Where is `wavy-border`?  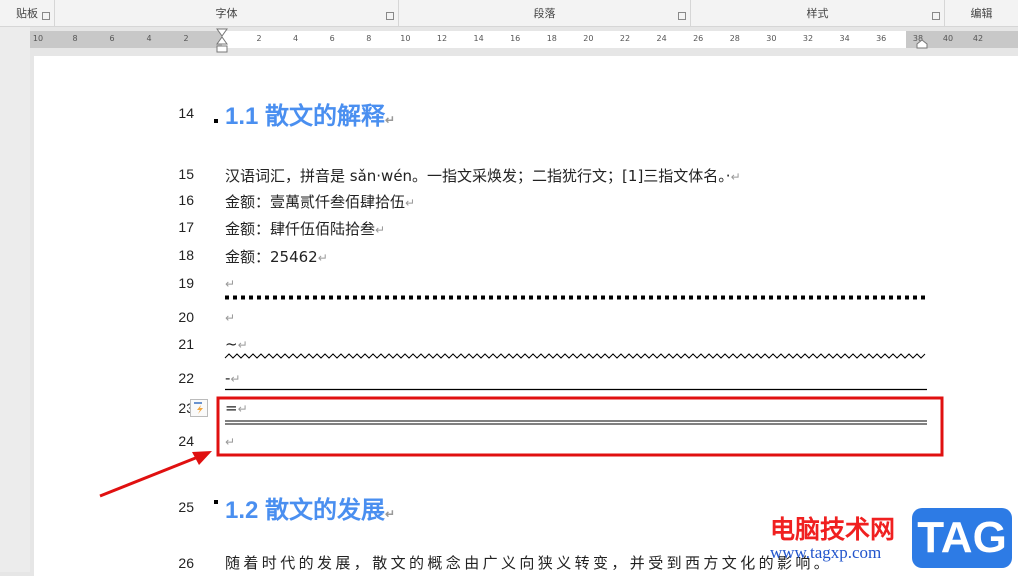
wavy-border is located at coordinates (575, 356).